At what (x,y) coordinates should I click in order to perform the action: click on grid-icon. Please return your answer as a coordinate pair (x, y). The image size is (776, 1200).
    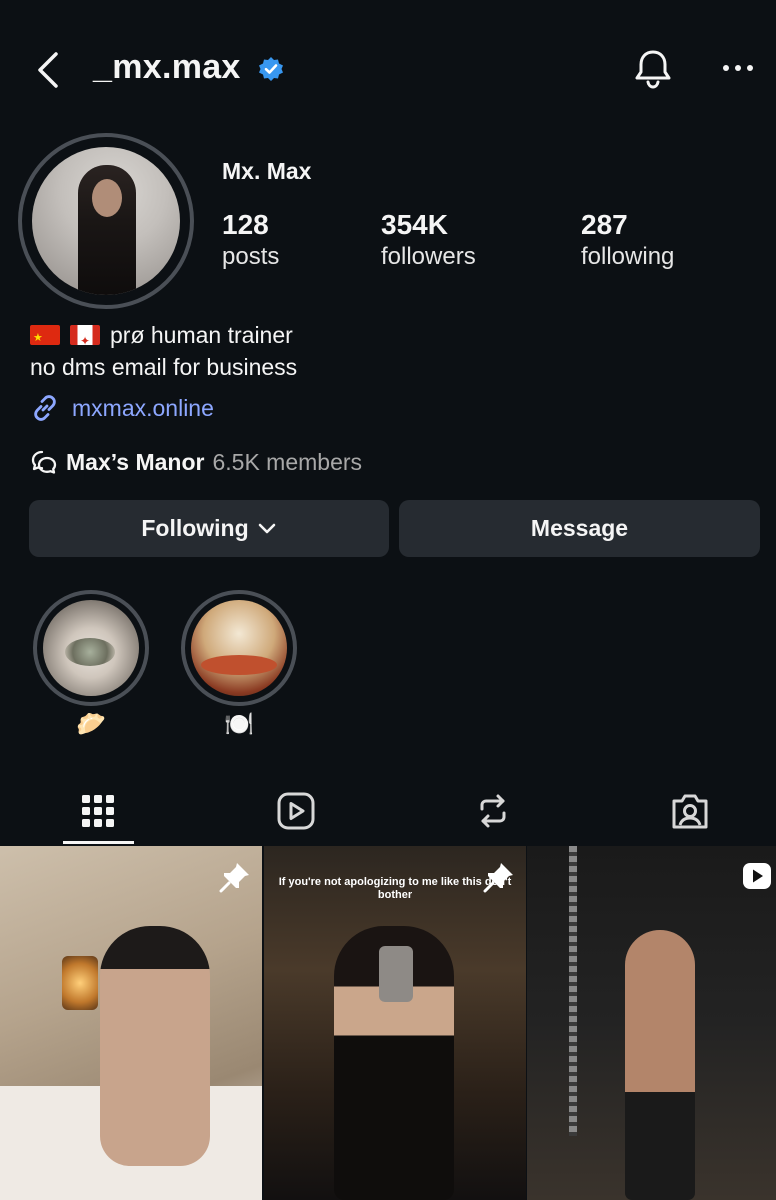
    Looking at the image, I should click on (98, 811).